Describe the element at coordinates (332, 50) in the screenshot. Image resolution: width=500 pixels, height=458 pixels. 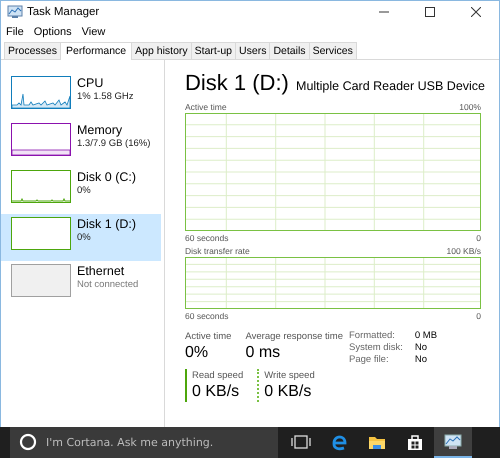
I see `tab: Services` at that location.